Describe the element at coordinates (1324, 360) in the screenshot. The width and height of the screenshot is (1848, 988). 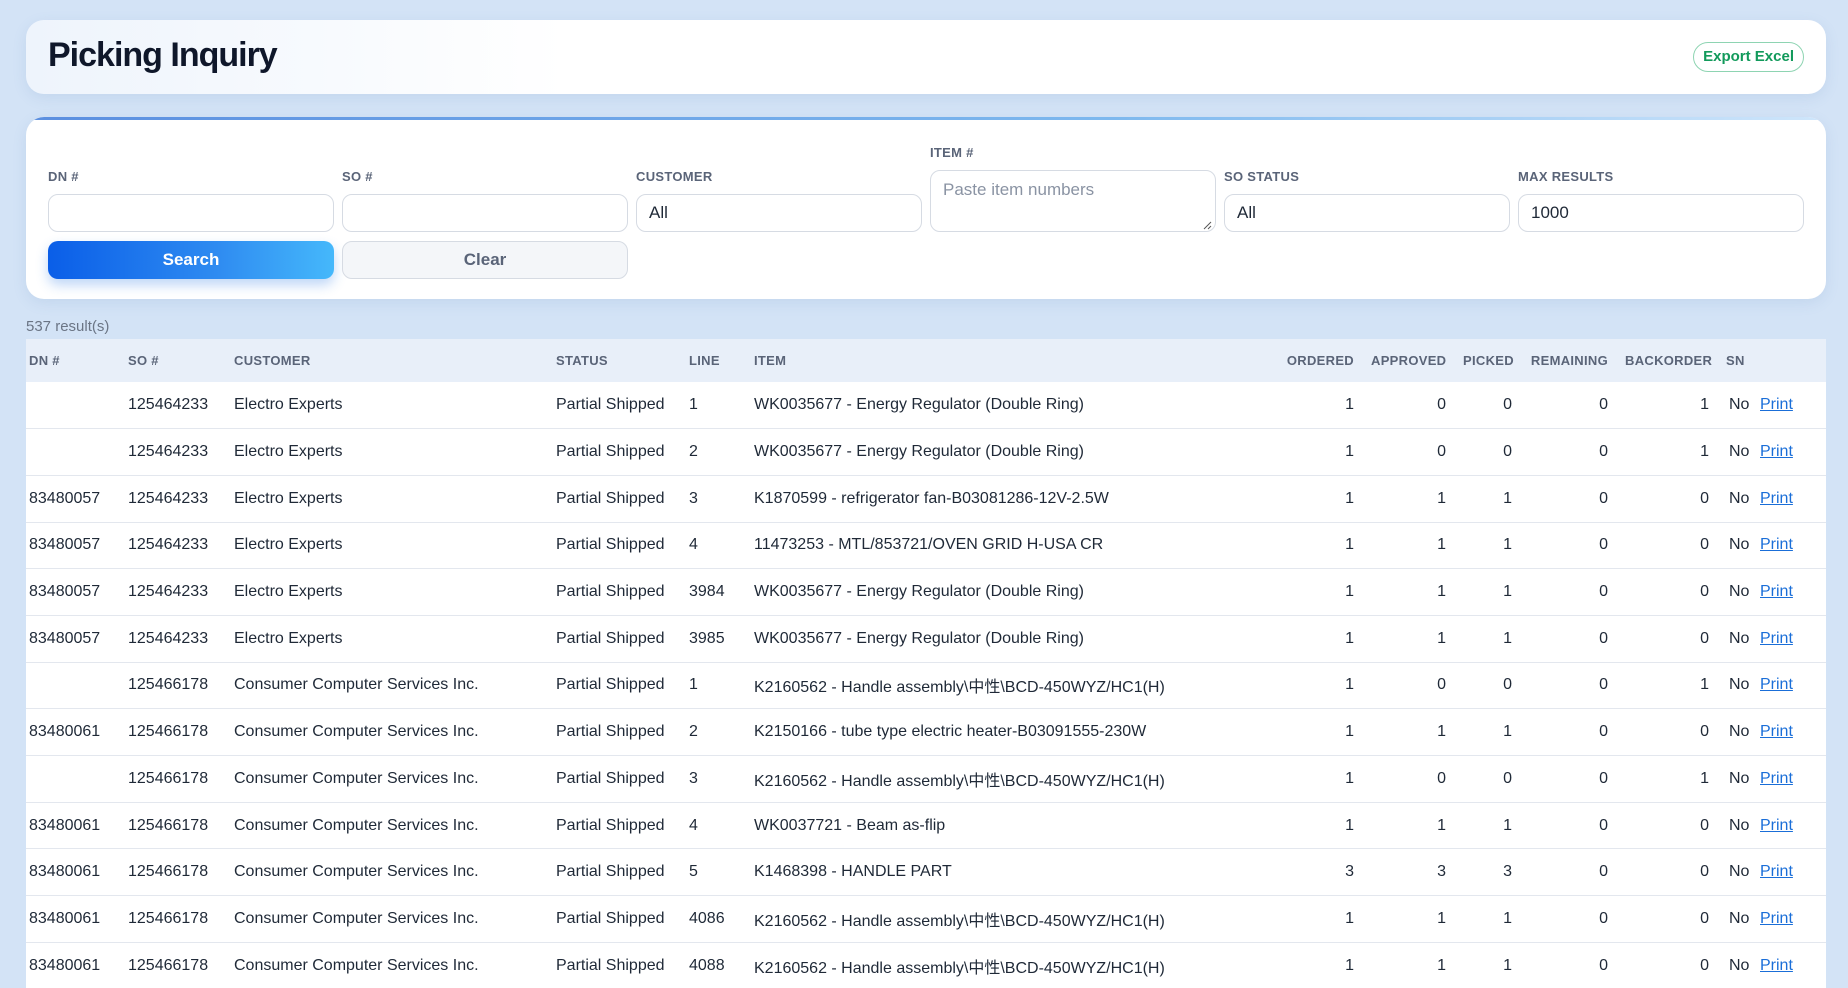
I see `col-header-ordered: ORDERED` at that location.